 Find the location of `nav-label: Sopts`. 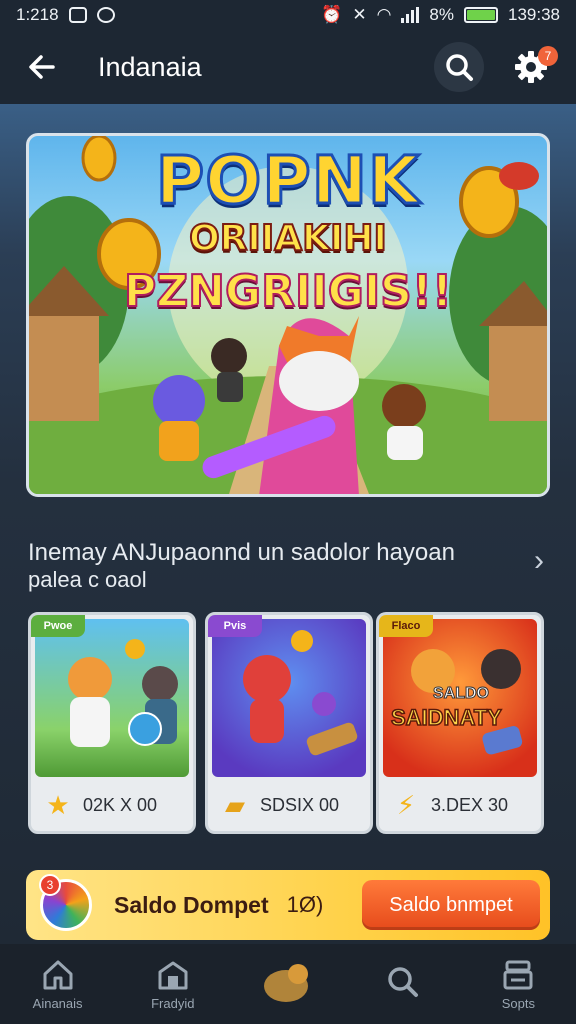

nav-label: Sopts is located at coordinates (518, 1003).